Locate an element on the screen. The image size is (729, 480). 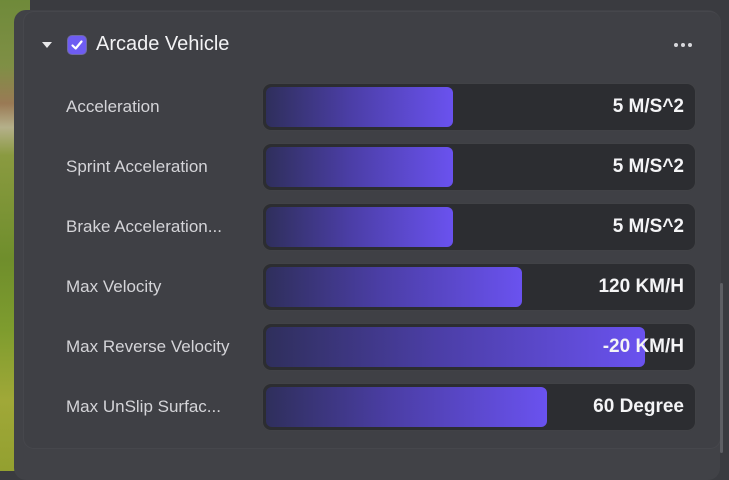
slider-field: 120 KM/H is located at coordinates (479, 287).